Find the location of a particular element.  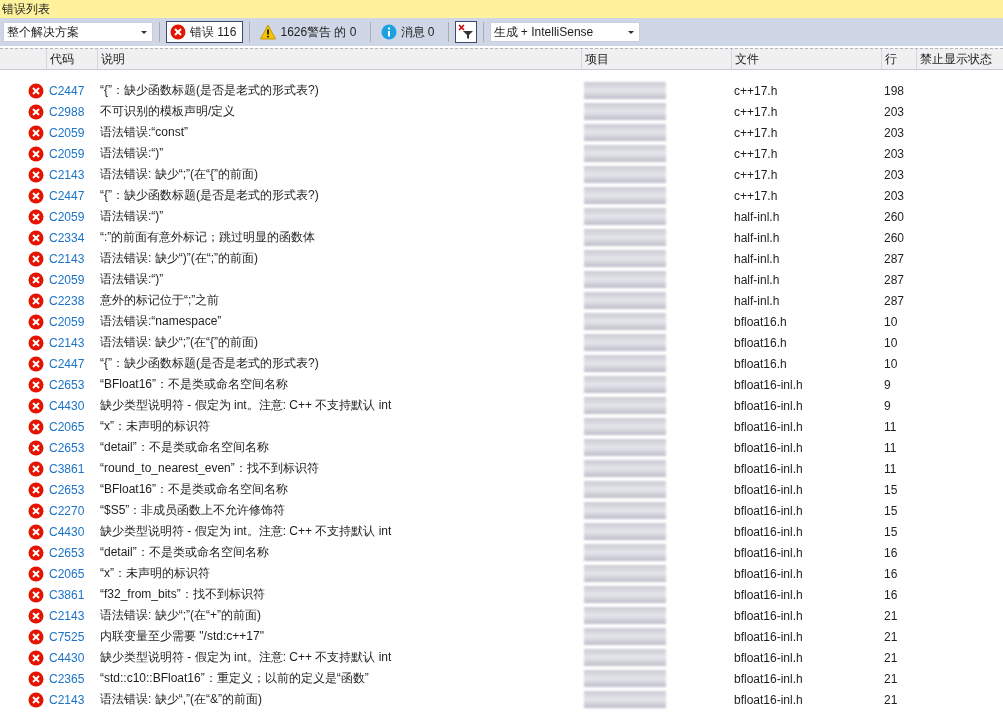

line-cell: 11 is located at coordinates (890, 426).